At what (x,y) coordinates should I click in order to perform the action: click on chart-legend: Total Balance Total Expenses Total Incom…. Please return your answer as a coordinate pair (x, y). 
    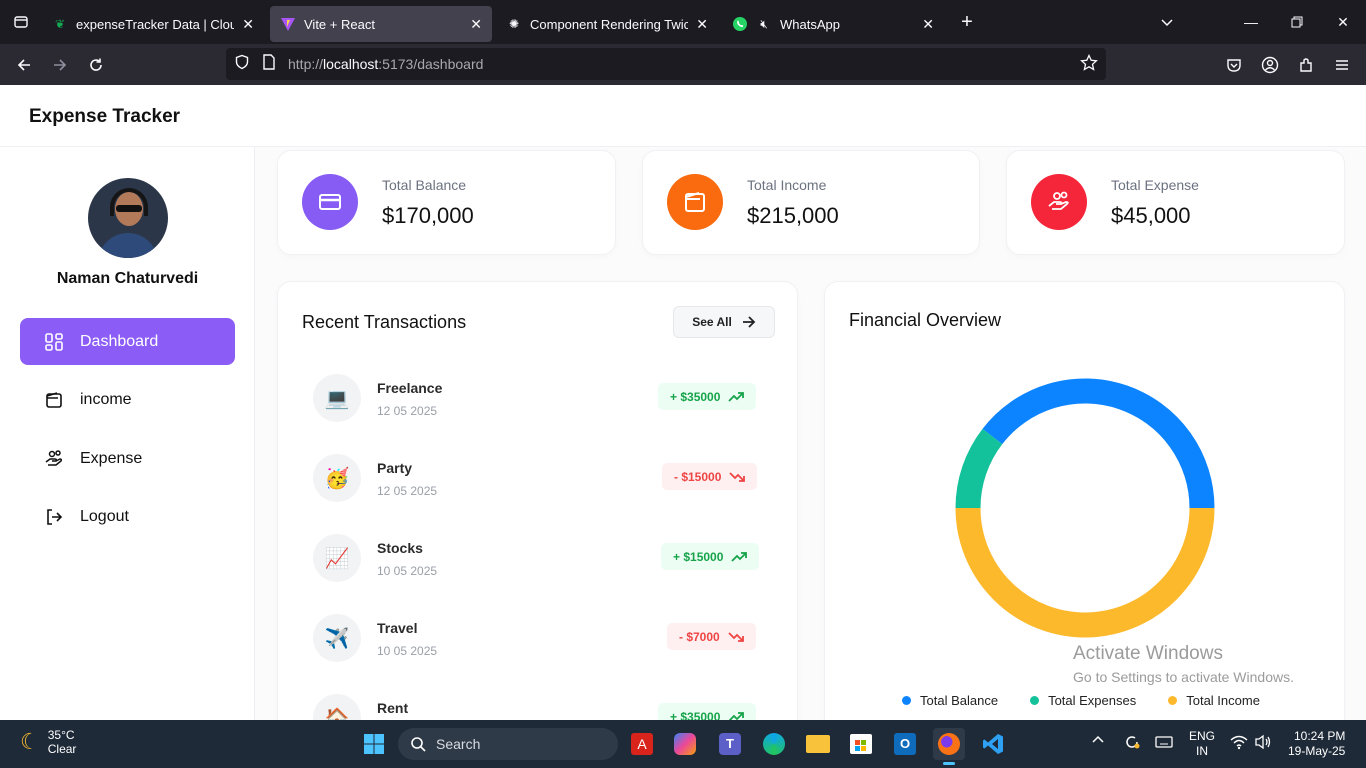
    Looking at the image, I should click on (1097, 700).